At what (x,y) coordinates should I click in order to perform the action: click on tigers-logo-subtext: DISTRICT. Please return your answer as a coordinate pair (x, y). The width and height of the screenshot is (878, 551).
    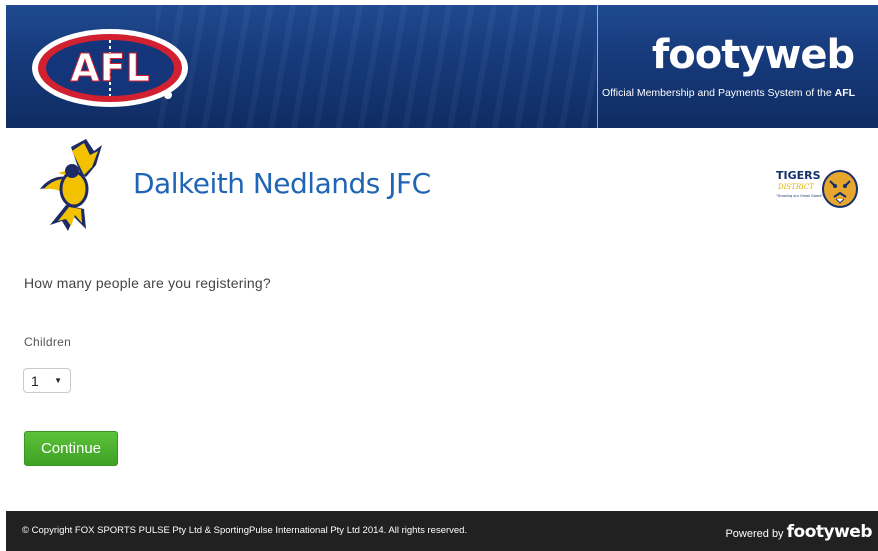
    Looking at the image, I should click on (796, 187).